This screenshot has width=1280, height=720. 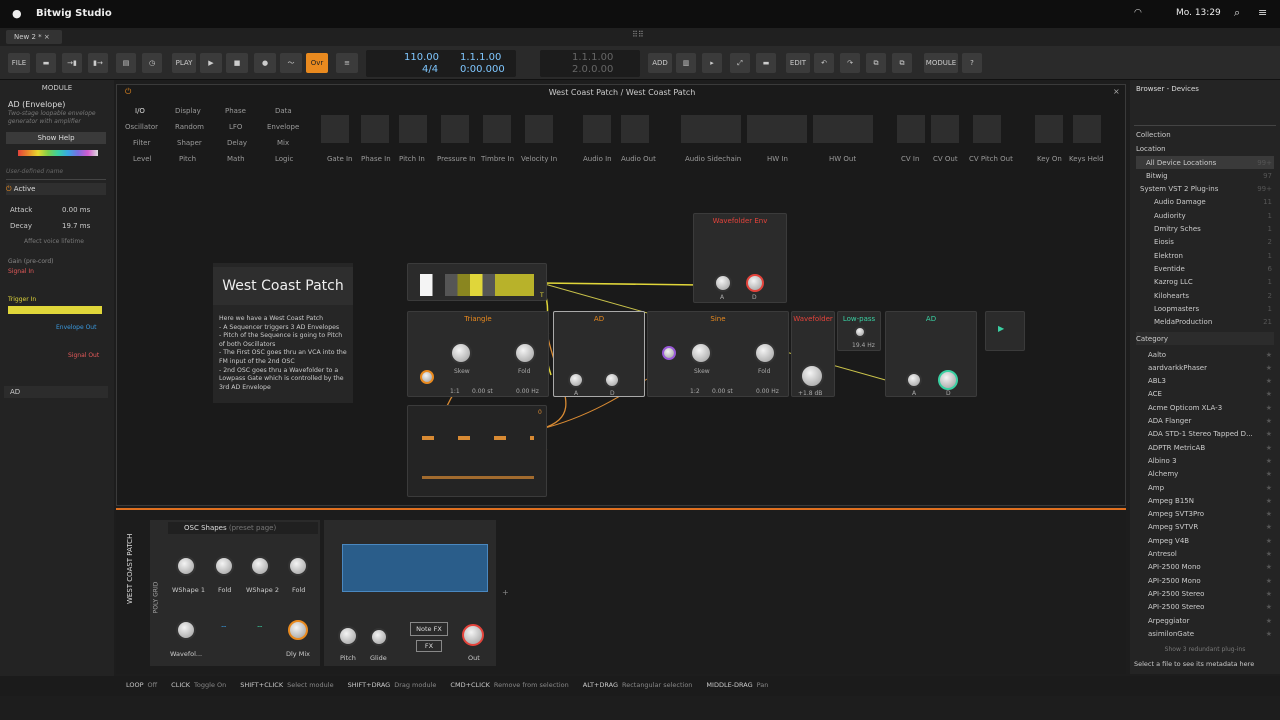 What do you see at coordinates (1205, 407) in the screenshot?
I see `device-item: Acme Opticom XLA-3 ★` at bounding box center [1205, 407].